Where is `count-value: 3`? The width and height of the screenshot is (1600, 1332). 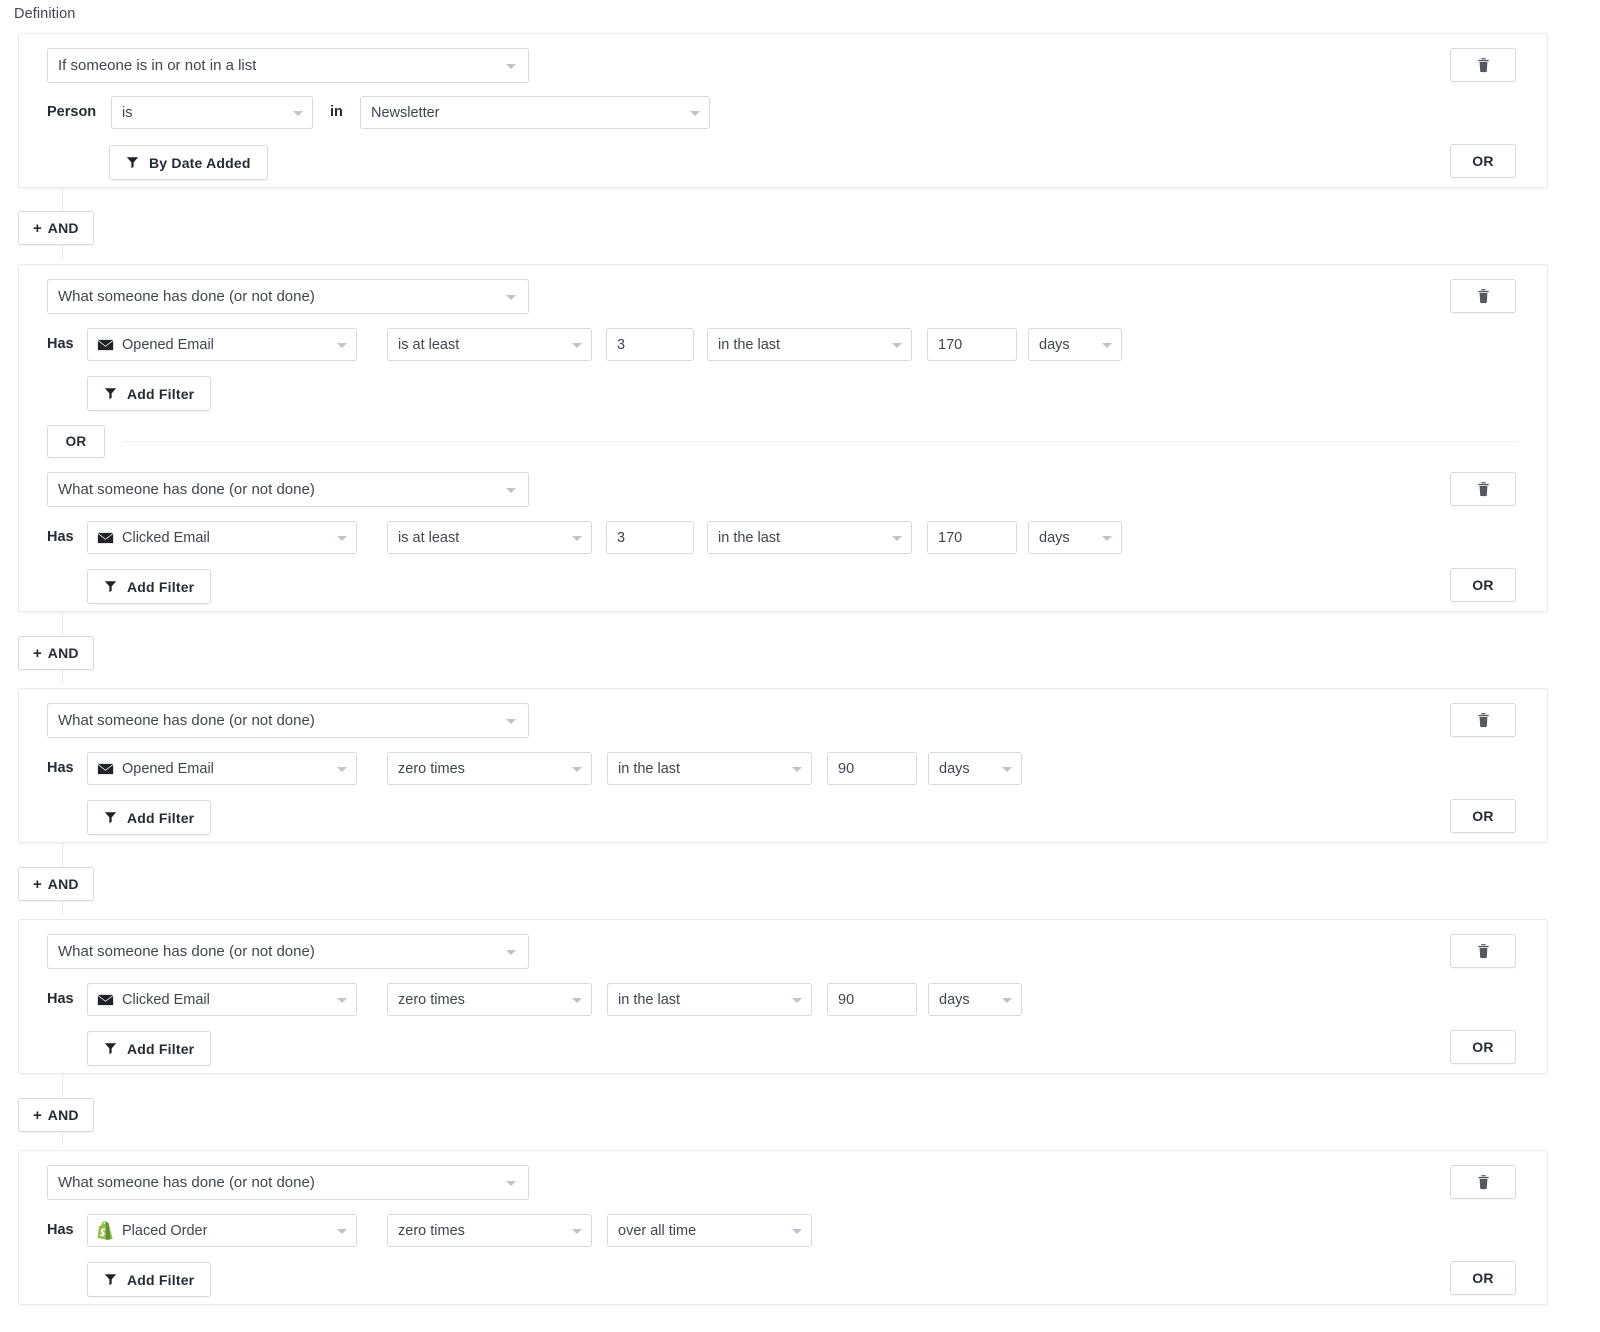
count-value: 3 is located at coordinates (621, 344).